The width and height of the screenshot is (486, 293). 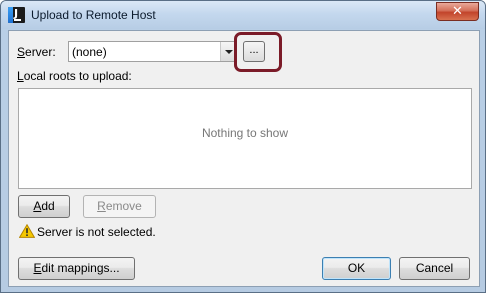 What do you see at coordinates (44, 206) in the screenshot?
I see `add-button: Add` at bounding box center [44, 206].